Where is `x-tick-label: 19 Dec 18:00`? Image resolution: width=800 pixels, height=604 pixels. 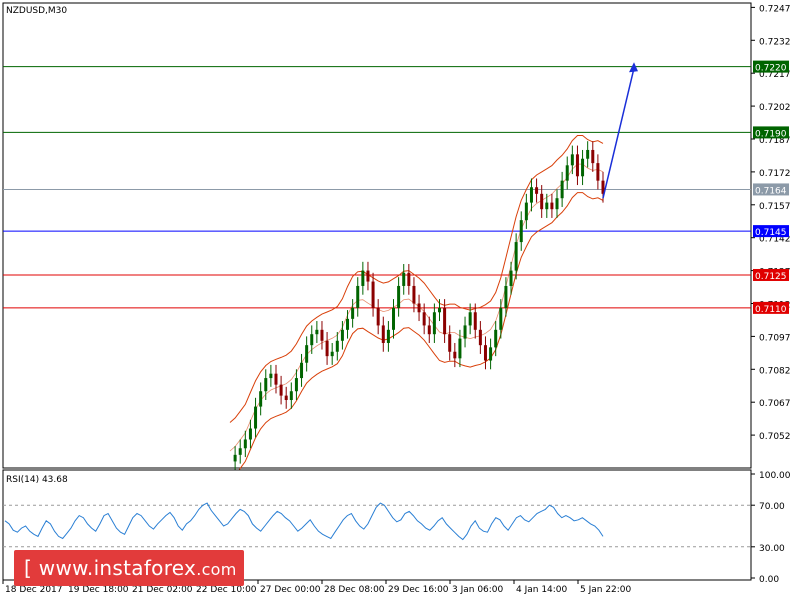 x-tick-label: 19 Dec 18:00 is located at coordinates (98, 590).